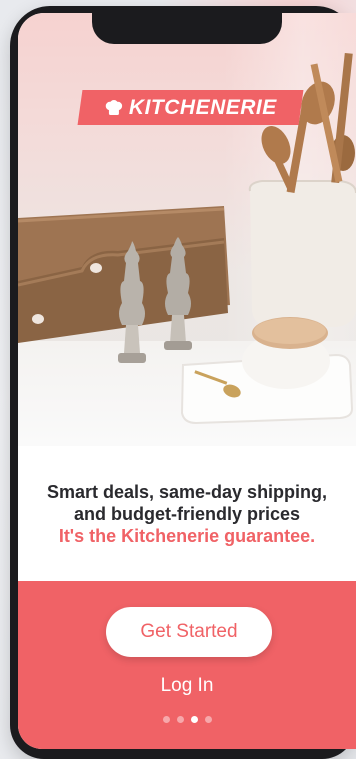 The image size is (356, 759). Describe the element at coordinates (194, 719) in the screenshot. I see `page-dot-active` at that location.